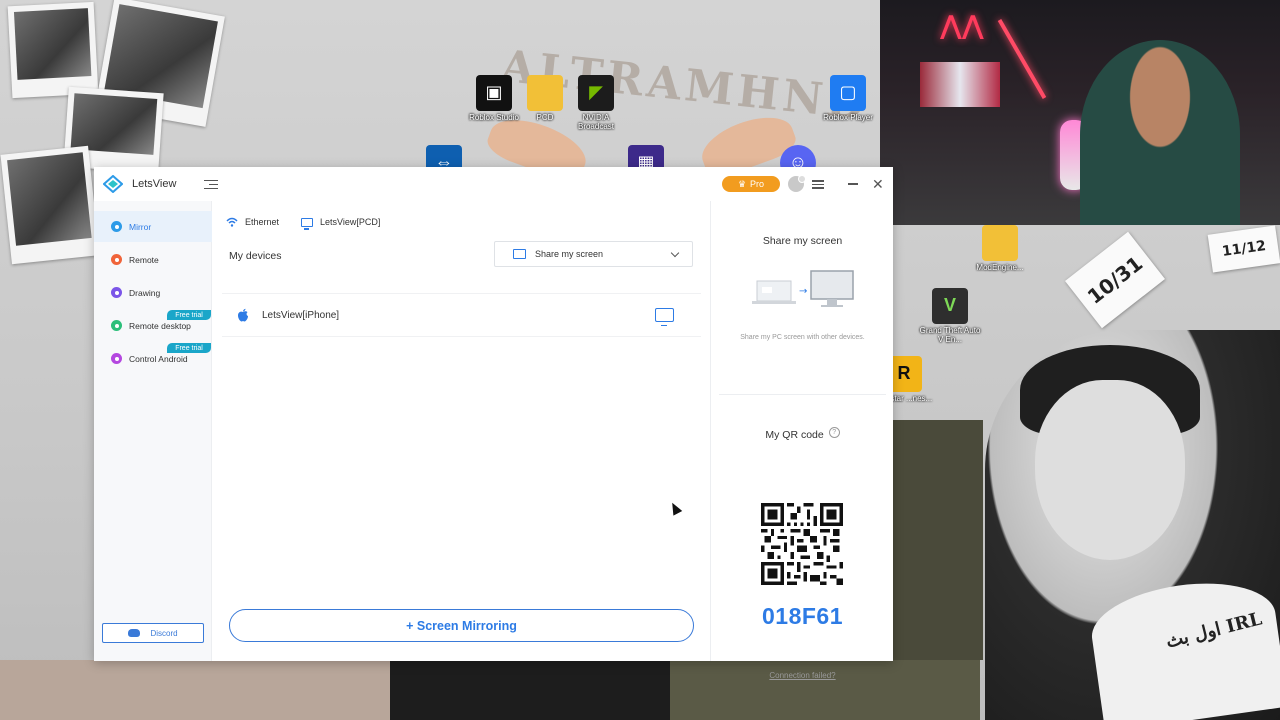  Describe the element at coordinates (113, 184) in the screenshot. I see `letsview-logo-icon` at that location.